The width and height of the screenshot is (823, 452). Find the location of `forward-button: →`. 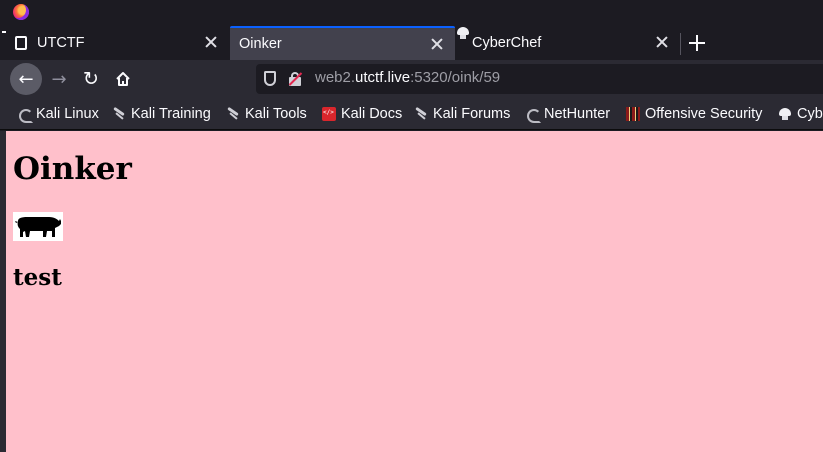

forward-button: → is located at coordinates (59, 79).